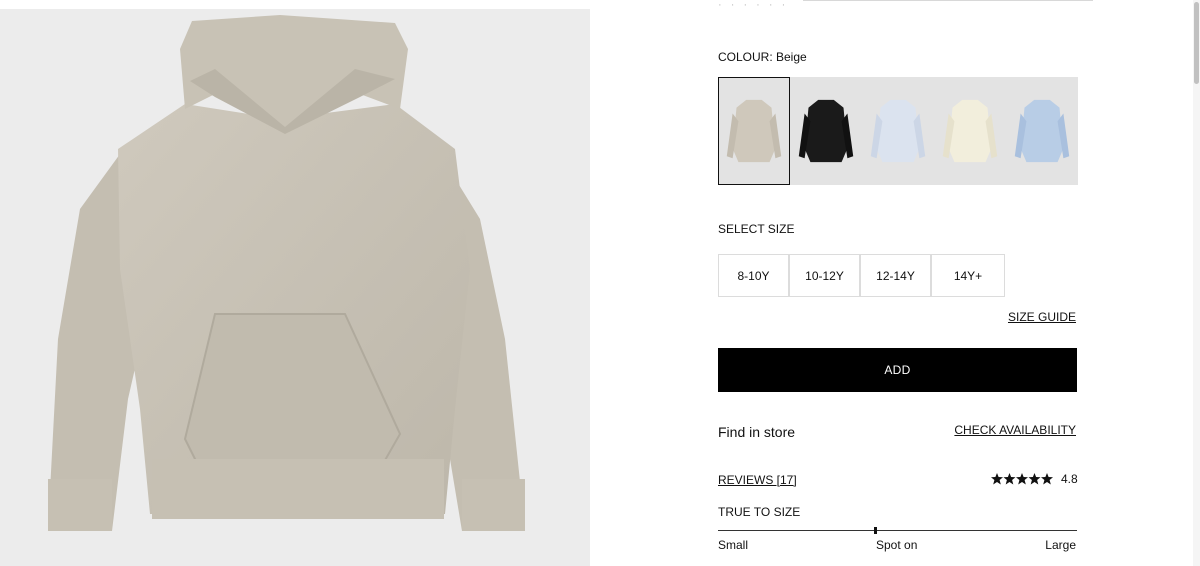 The image size is (1200, 566). I want to click on find-in-store-label: Find in store, so click(757, 432).